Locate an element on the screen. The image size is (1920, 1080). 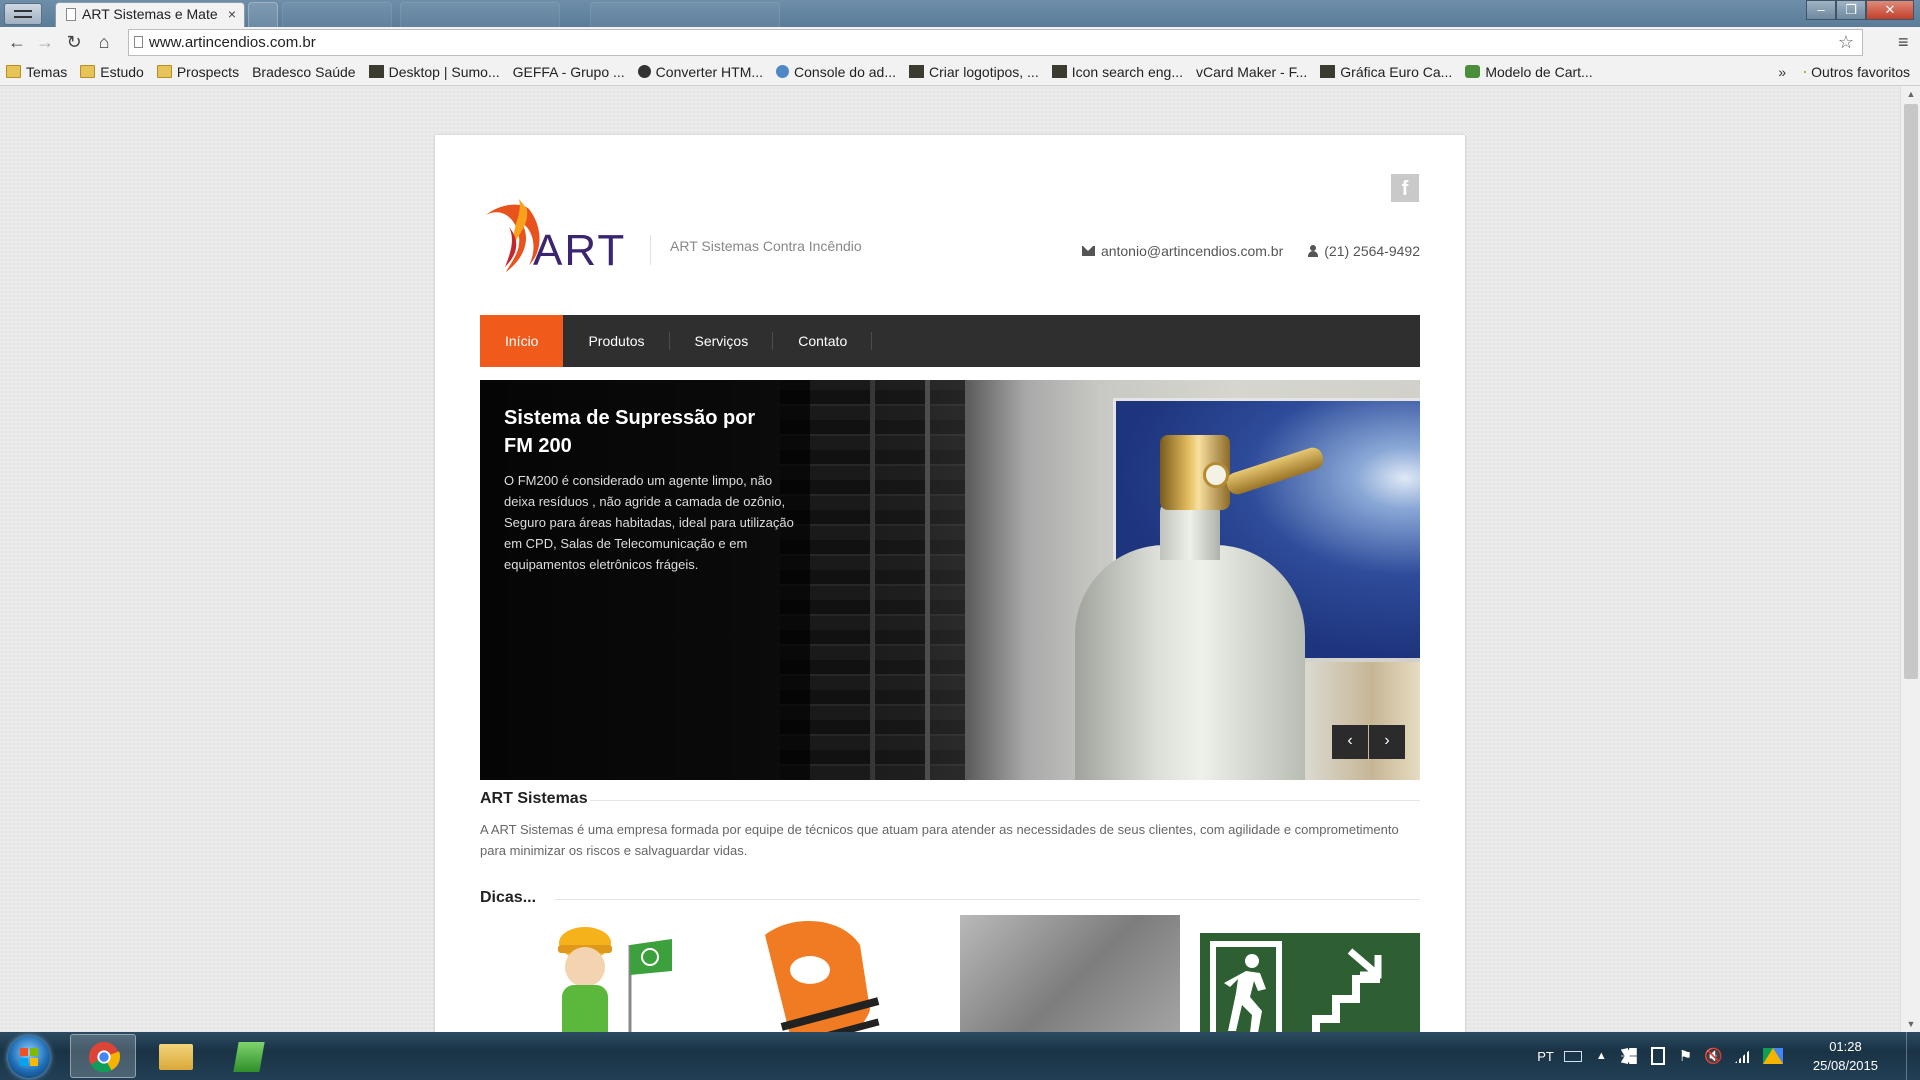
tip-smoke-detector-image is located at coordinates (1070, 973).